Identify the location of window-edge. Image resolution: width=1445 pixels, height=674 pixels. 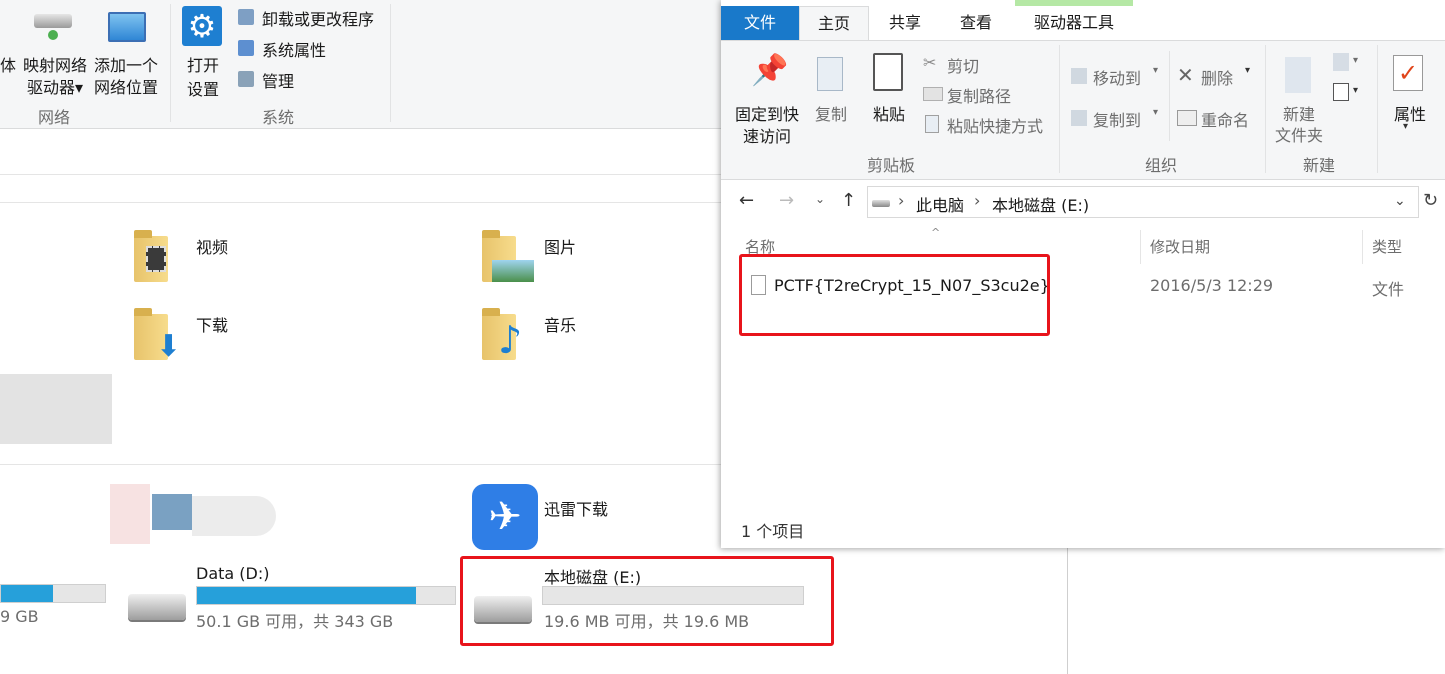
(1067, 611).